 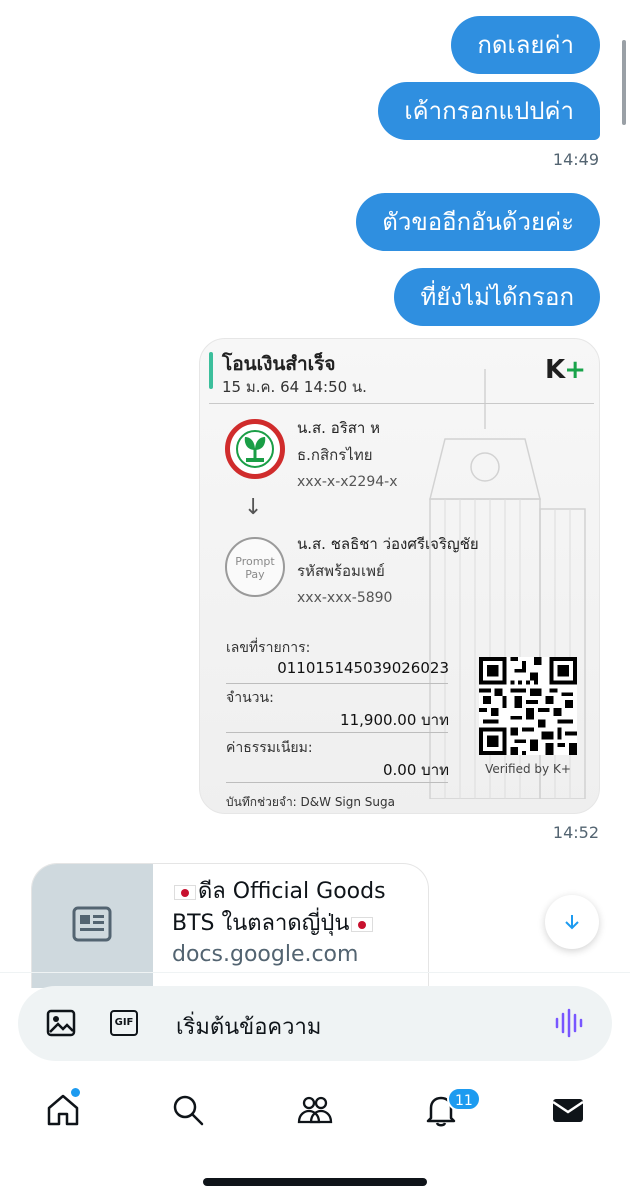 I want to click on ref-value: 011015145039026023, so click(x=363, y=668).